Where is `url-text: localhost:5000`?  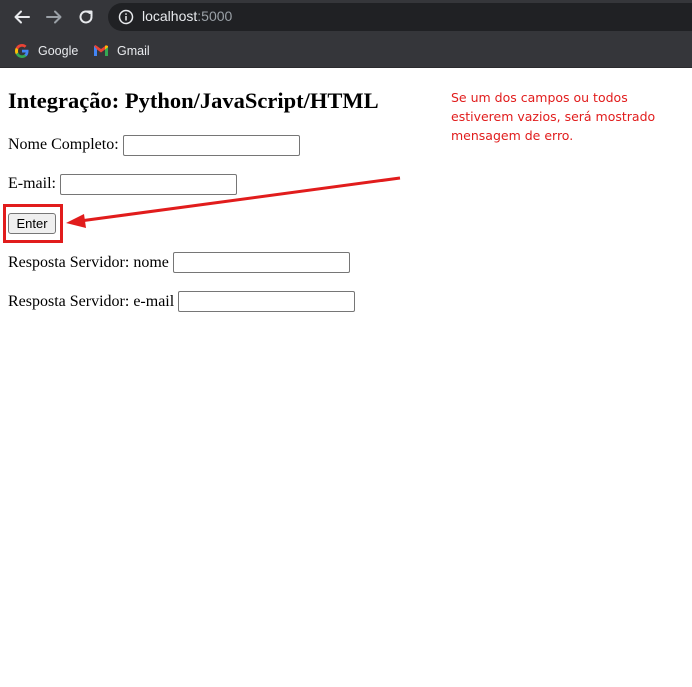 url-text: localhost:5000 is located at coordinates (187, 16).